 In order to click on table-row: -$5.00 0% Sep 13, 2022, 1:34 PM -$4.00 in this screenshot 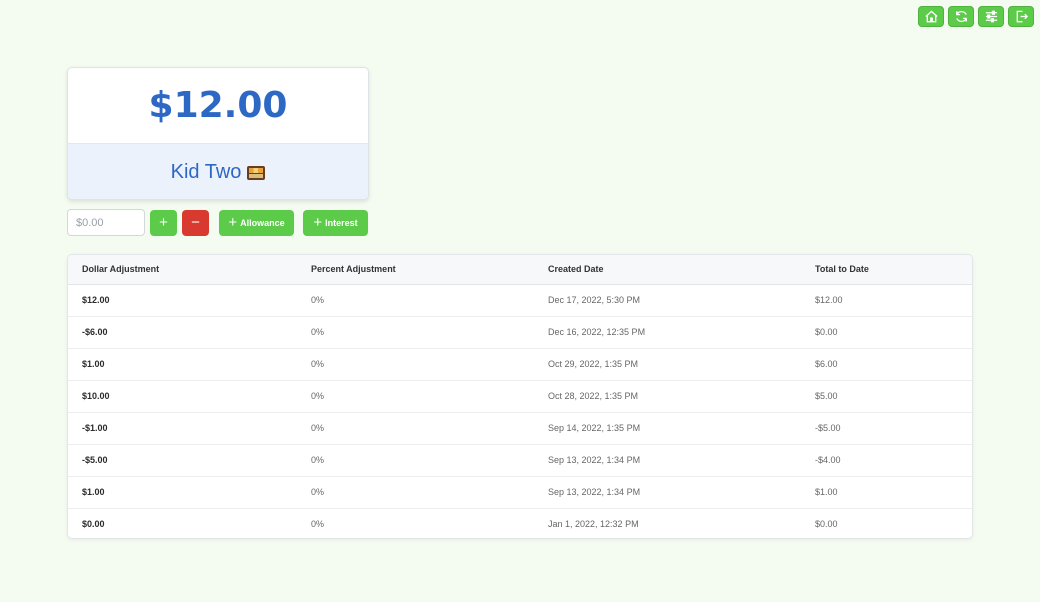, I will do `click(520, 460)`.